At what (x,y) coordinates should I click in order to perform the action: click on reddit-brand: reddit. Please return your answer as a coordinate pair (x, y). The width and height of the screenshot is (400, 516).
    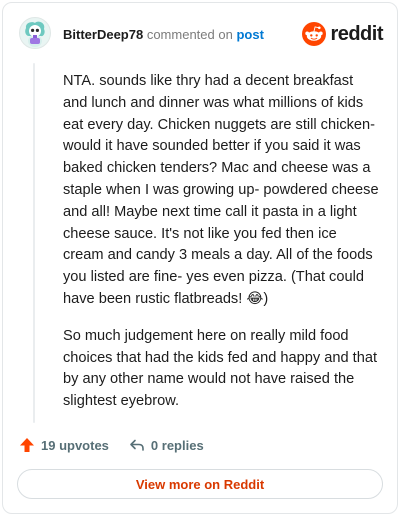
    Looking at the image, I should click on (342, 34).